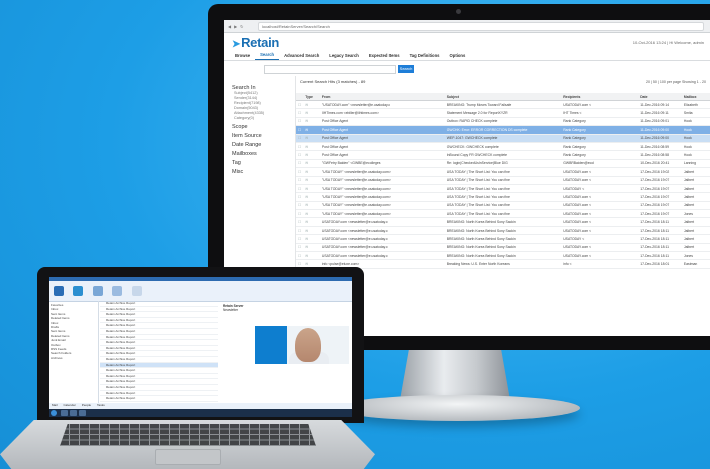 This screenshot has width=710, height=469. What do you see at coordinates (229, 26) in the screenshot?
I see `back-icon: ◀` at bounding box center [229, 26].